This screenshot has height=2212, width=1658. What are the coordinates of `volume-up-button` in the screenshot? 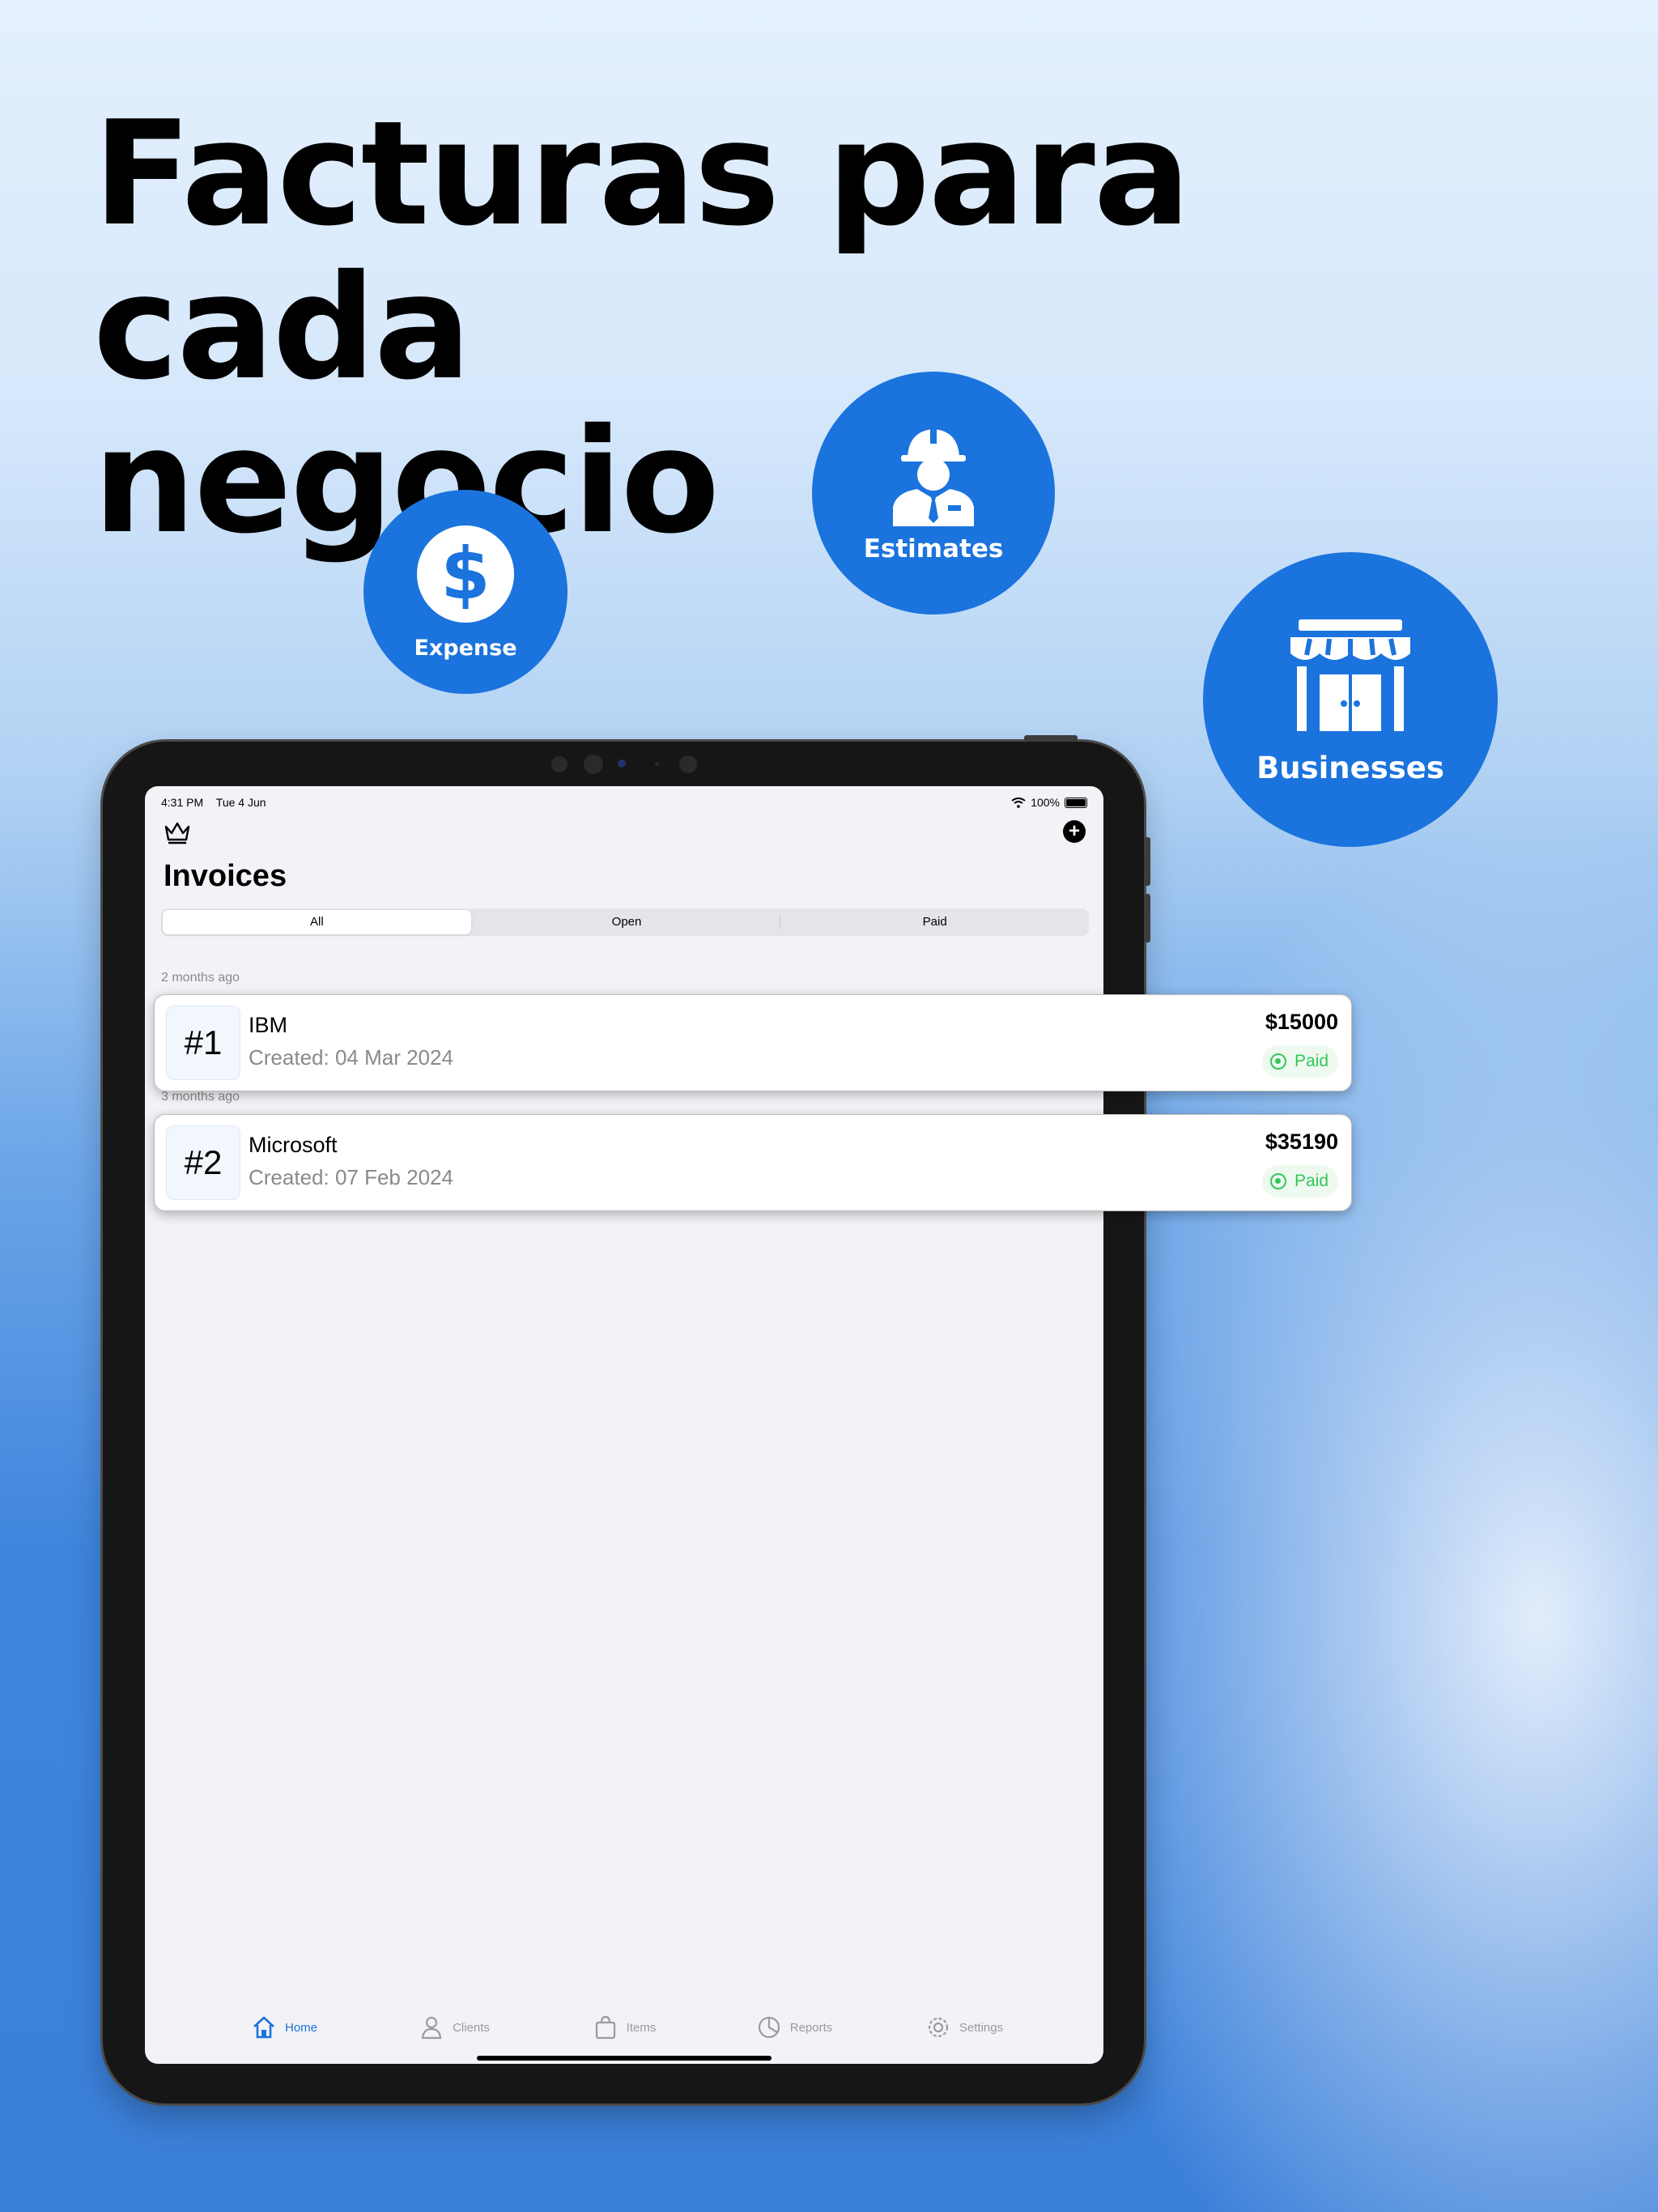 It's located at (1147, 861).